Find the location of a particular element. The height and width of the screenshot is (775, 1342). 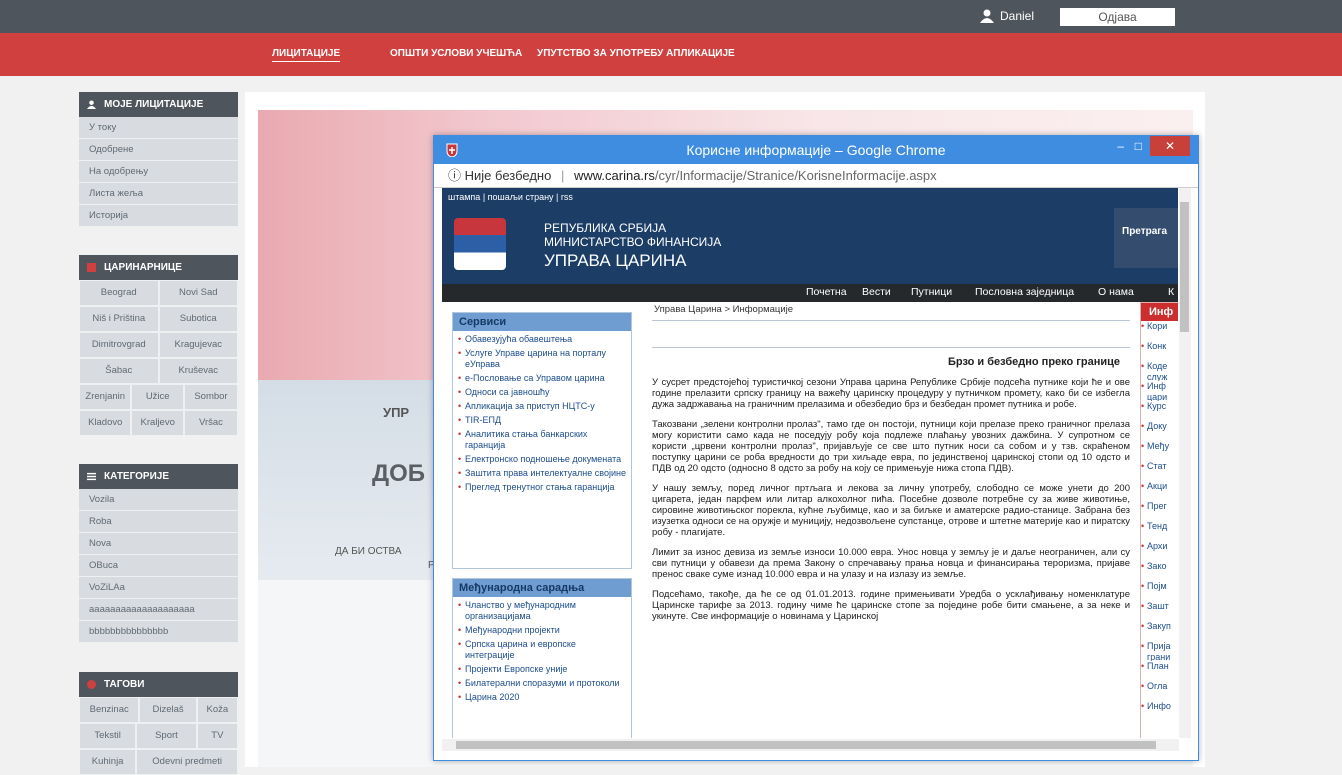

info-link: Закуп is located at coordinates (1159, 631).